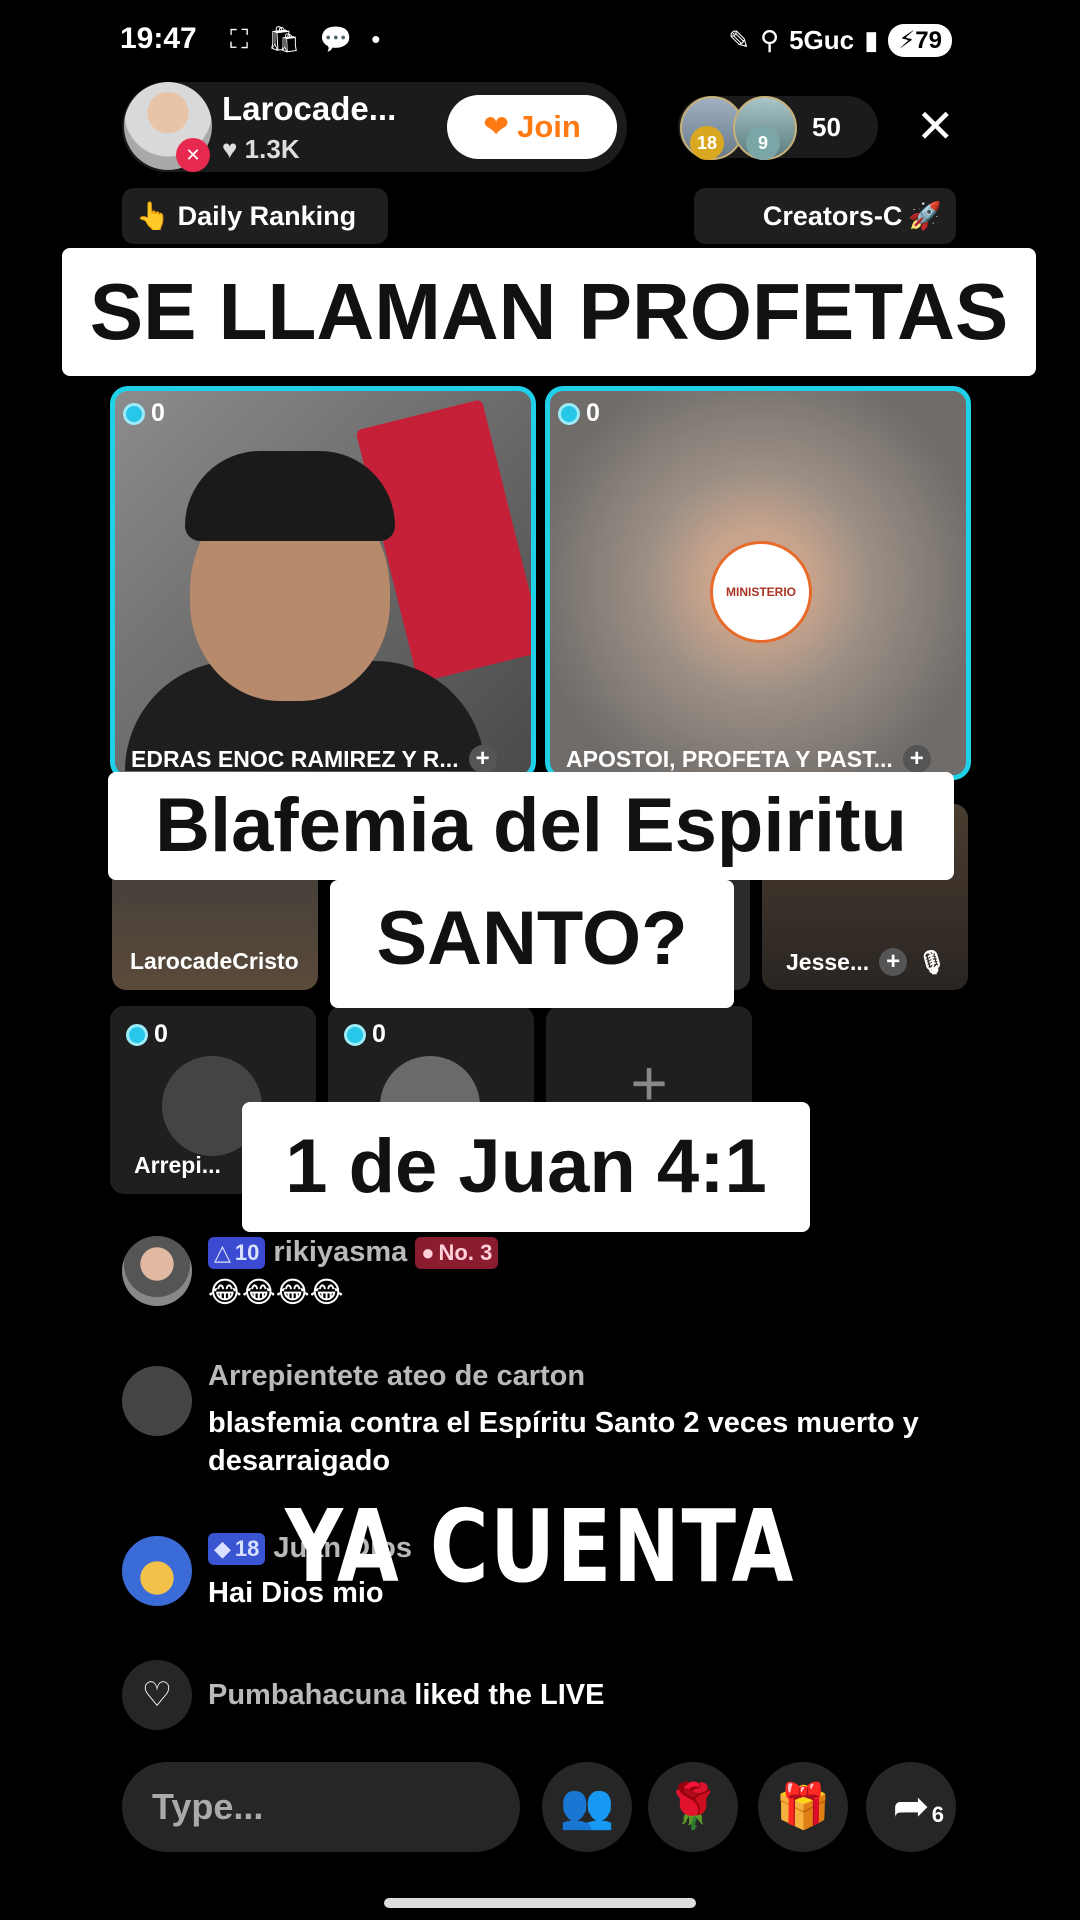 The image size is (1080, 1920). What do you see at coordinates (222, 1252) in the screenshot?
I see `level-icon: △` at bounding box center [222, 1252].